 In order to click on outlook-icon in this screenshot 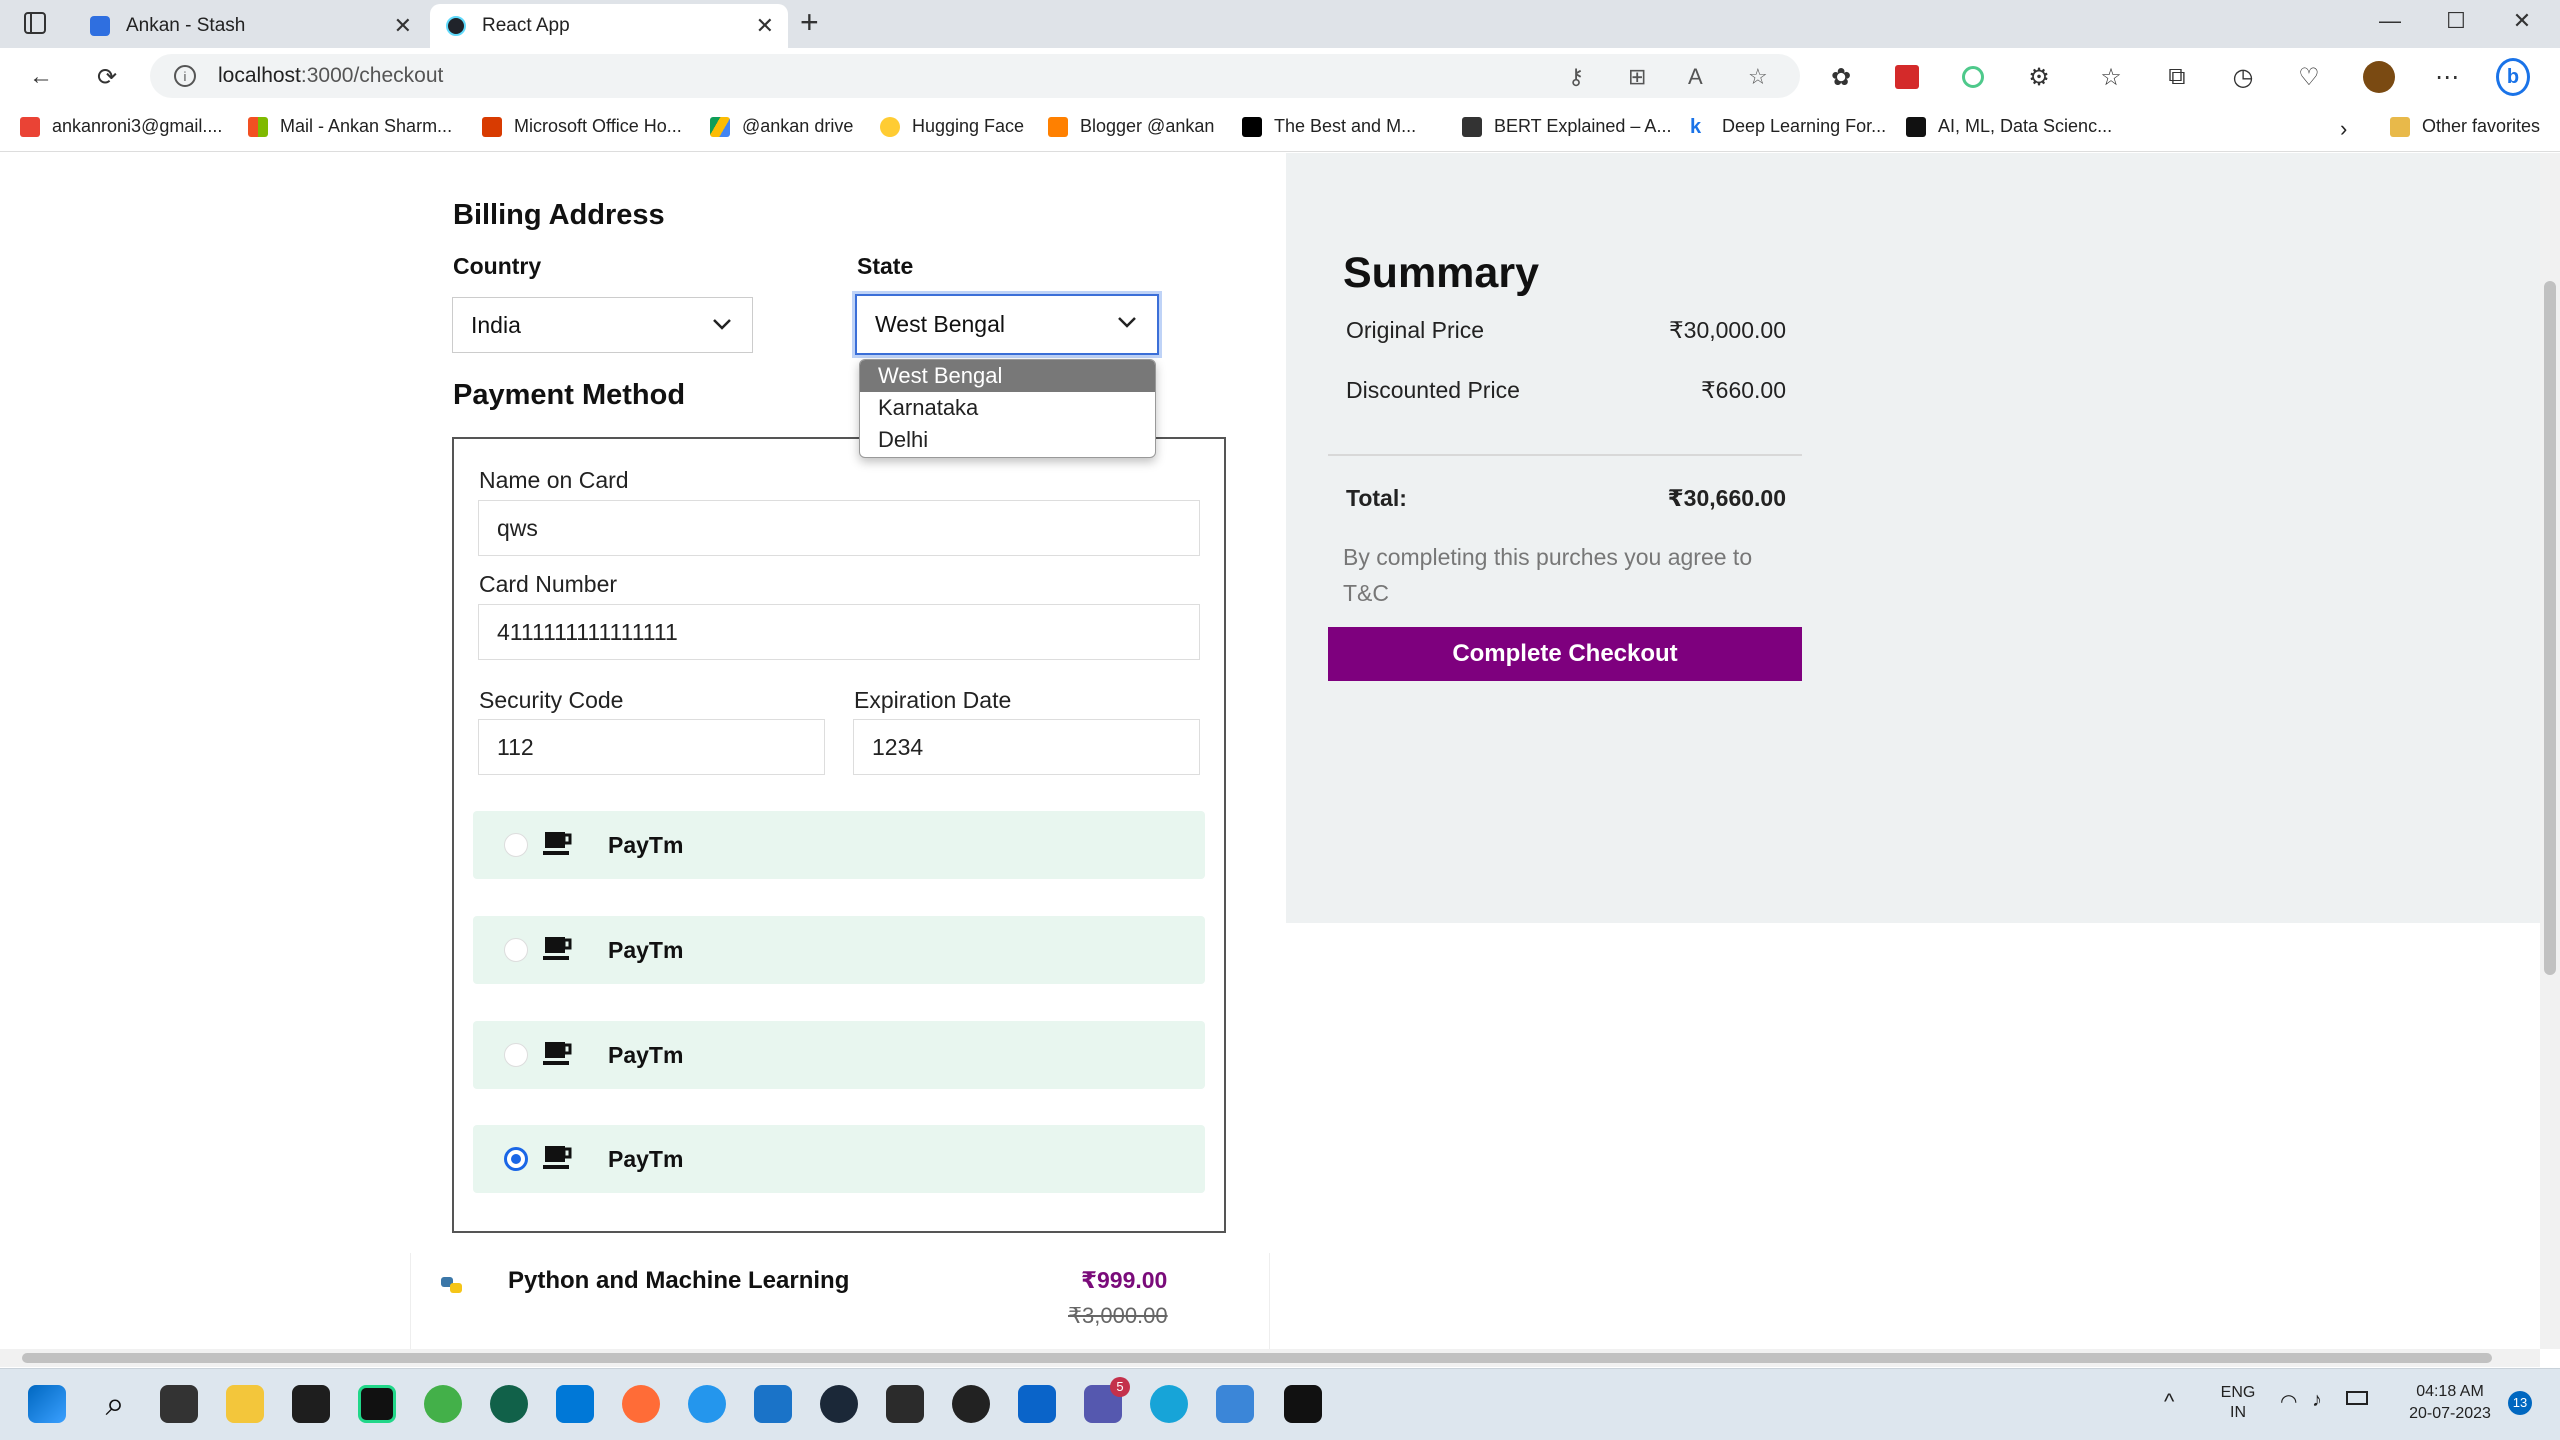, I will do `click(1037, 1404)`.